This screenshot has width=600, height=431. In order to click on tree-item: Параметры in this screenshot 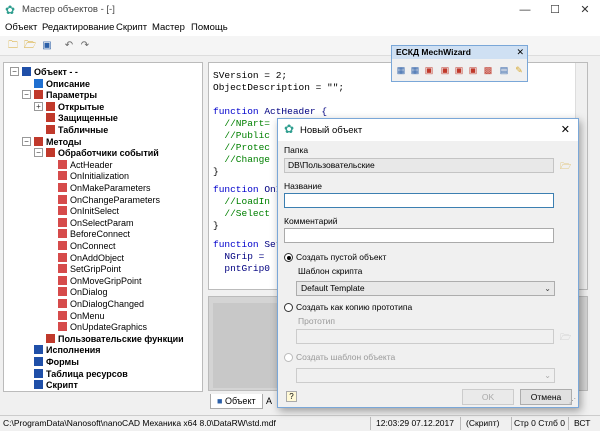, I will do `click(65, 95)`.